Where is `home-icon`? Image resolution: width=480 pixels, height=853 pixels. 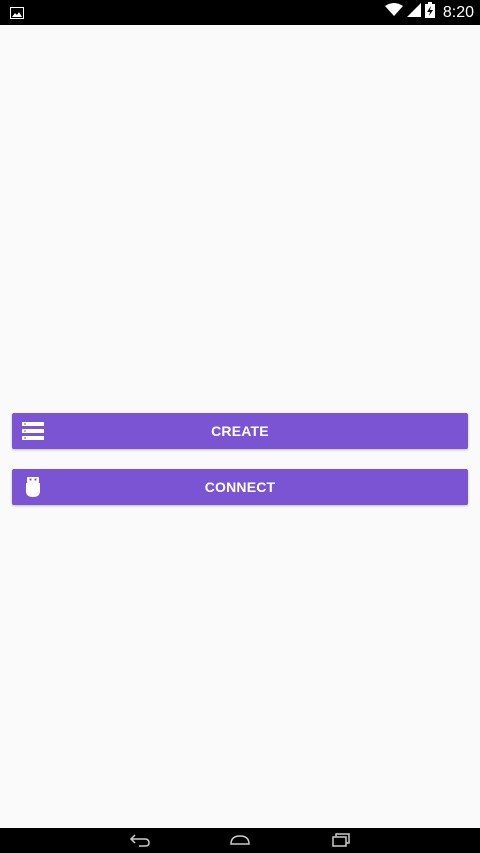 home-icon is located at coordinates (240, 840).